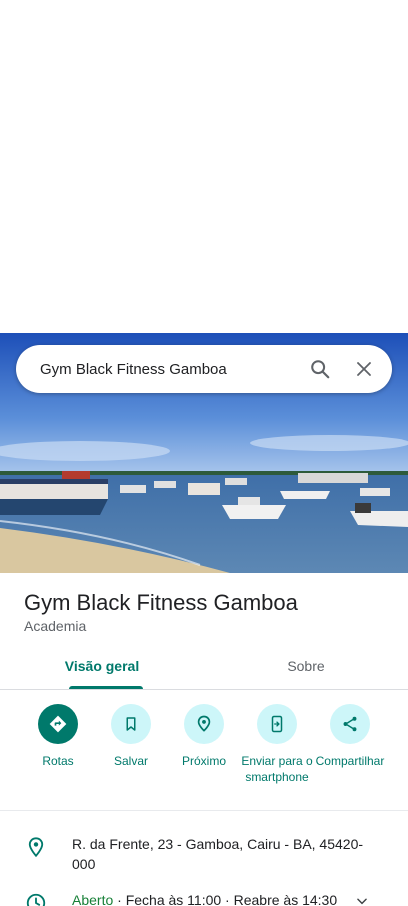 The image size is (408, 906). What do you see at coordinates (106, 687) in the screenshot?
I see `active-tab-indicator` at bounding box center [106, 687].